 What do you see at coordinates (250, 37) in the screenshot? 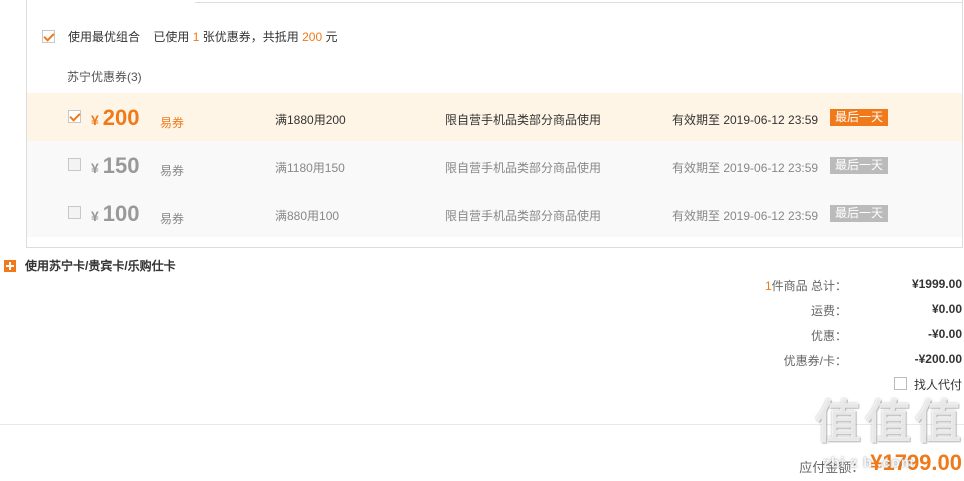
I see `best-combo-middle: 张优惠券，共抵用` at bounding box center [250, 37].